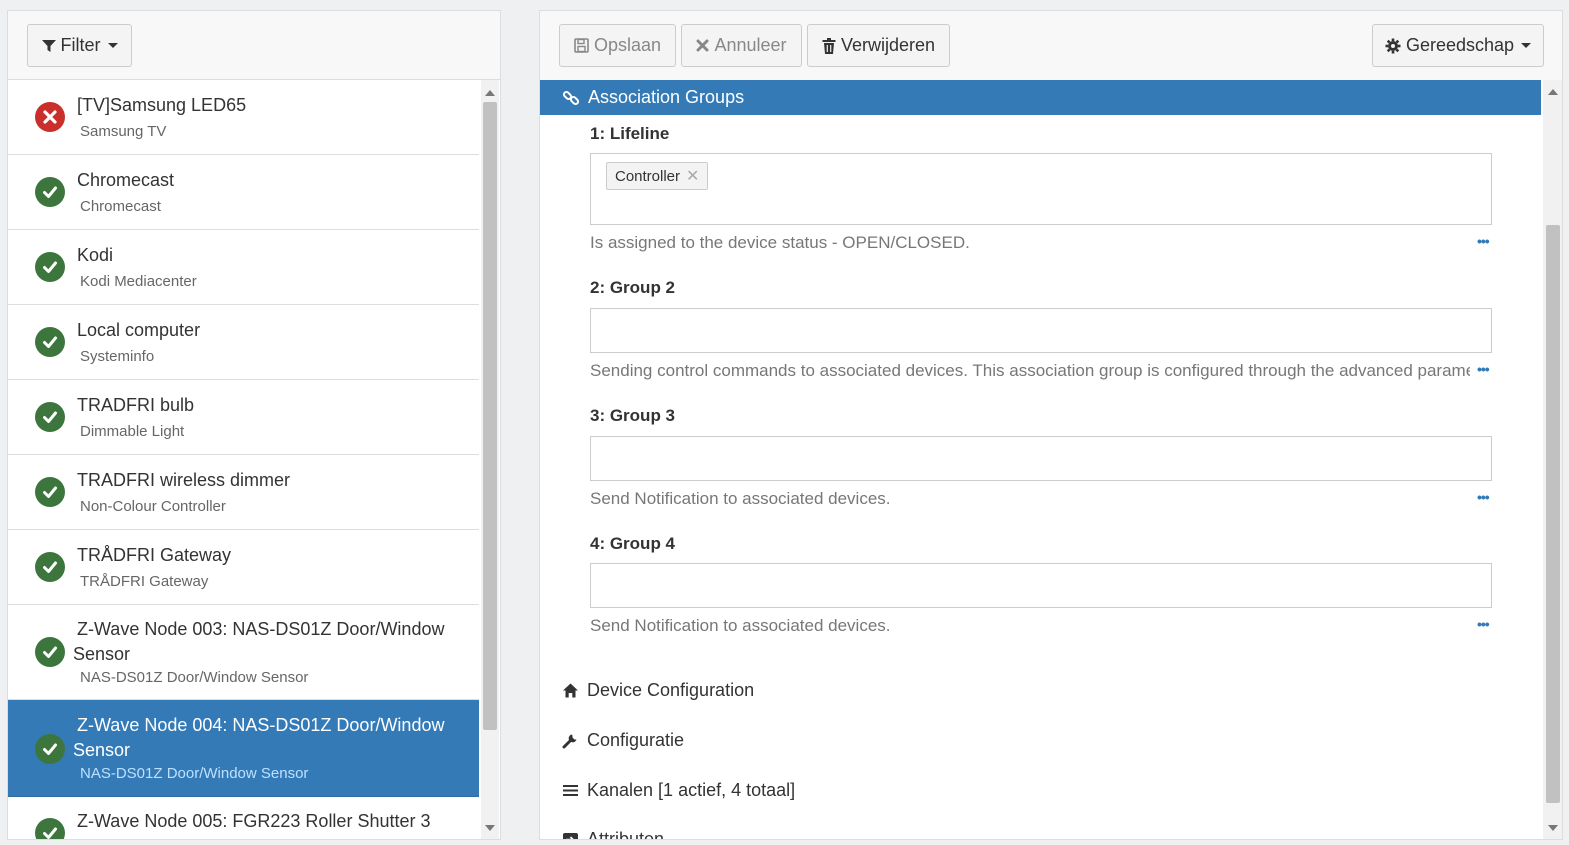 This screenshot has height=845, width=1569. What do you see at coordinates (123, 131) in the screenshot?
I see `thing-type: Samsung TV` at bounding box center [123, 131].